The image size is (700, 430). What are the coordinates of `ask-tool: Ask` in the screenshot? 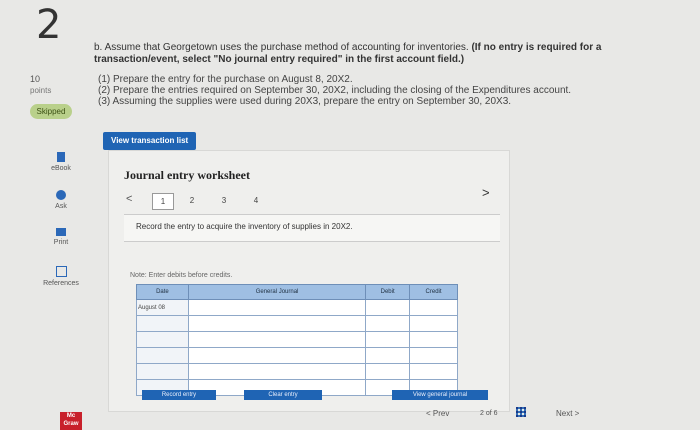 It's located at (61, 200).